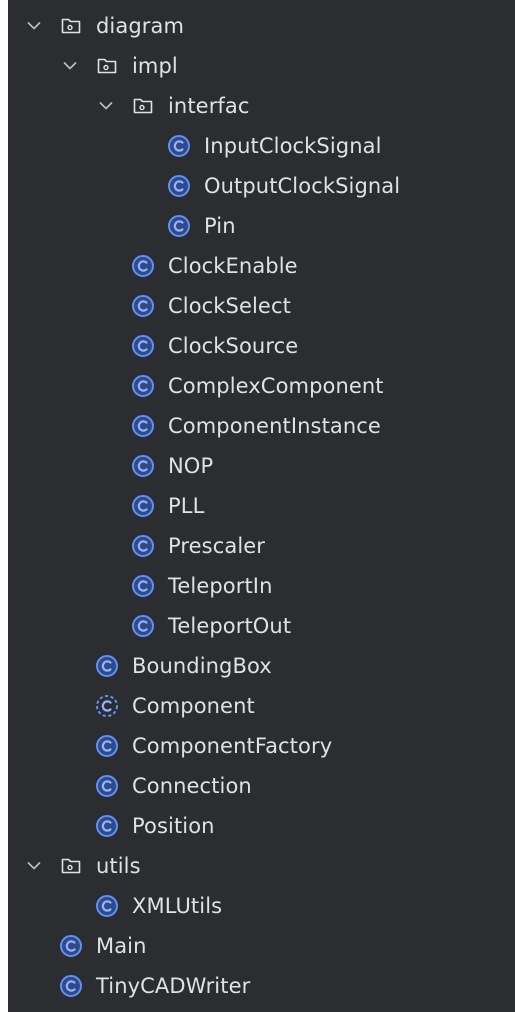  I want to click on tree-class-label: Prescaler, so click(217, 546).